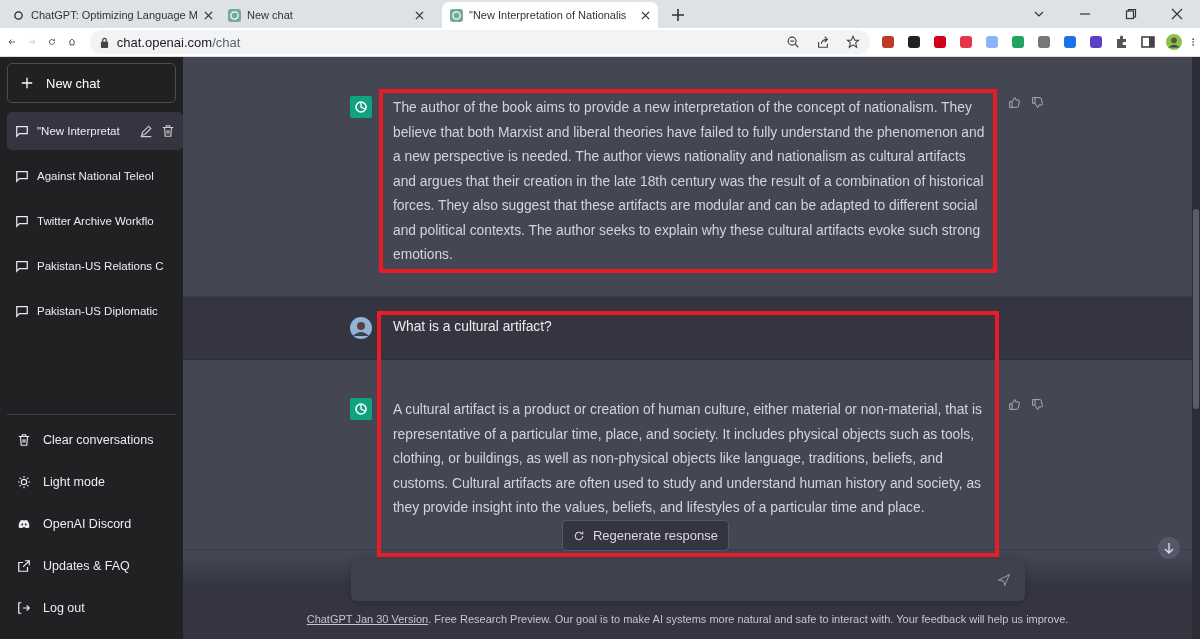 The height and width of the screenshot is (639, 1200). Describe the element at coordinates (91, 608) in the screenshot. I see `sidebar-menu-item: Log out` at that location.